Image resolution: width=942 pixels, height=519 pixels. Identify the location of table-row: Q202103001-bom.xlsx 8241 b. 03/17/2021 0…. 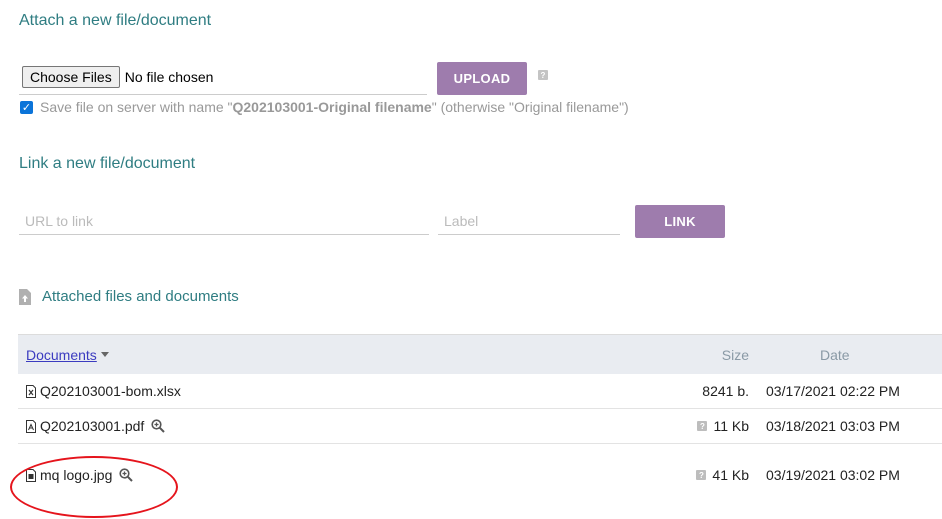
(480, 391).